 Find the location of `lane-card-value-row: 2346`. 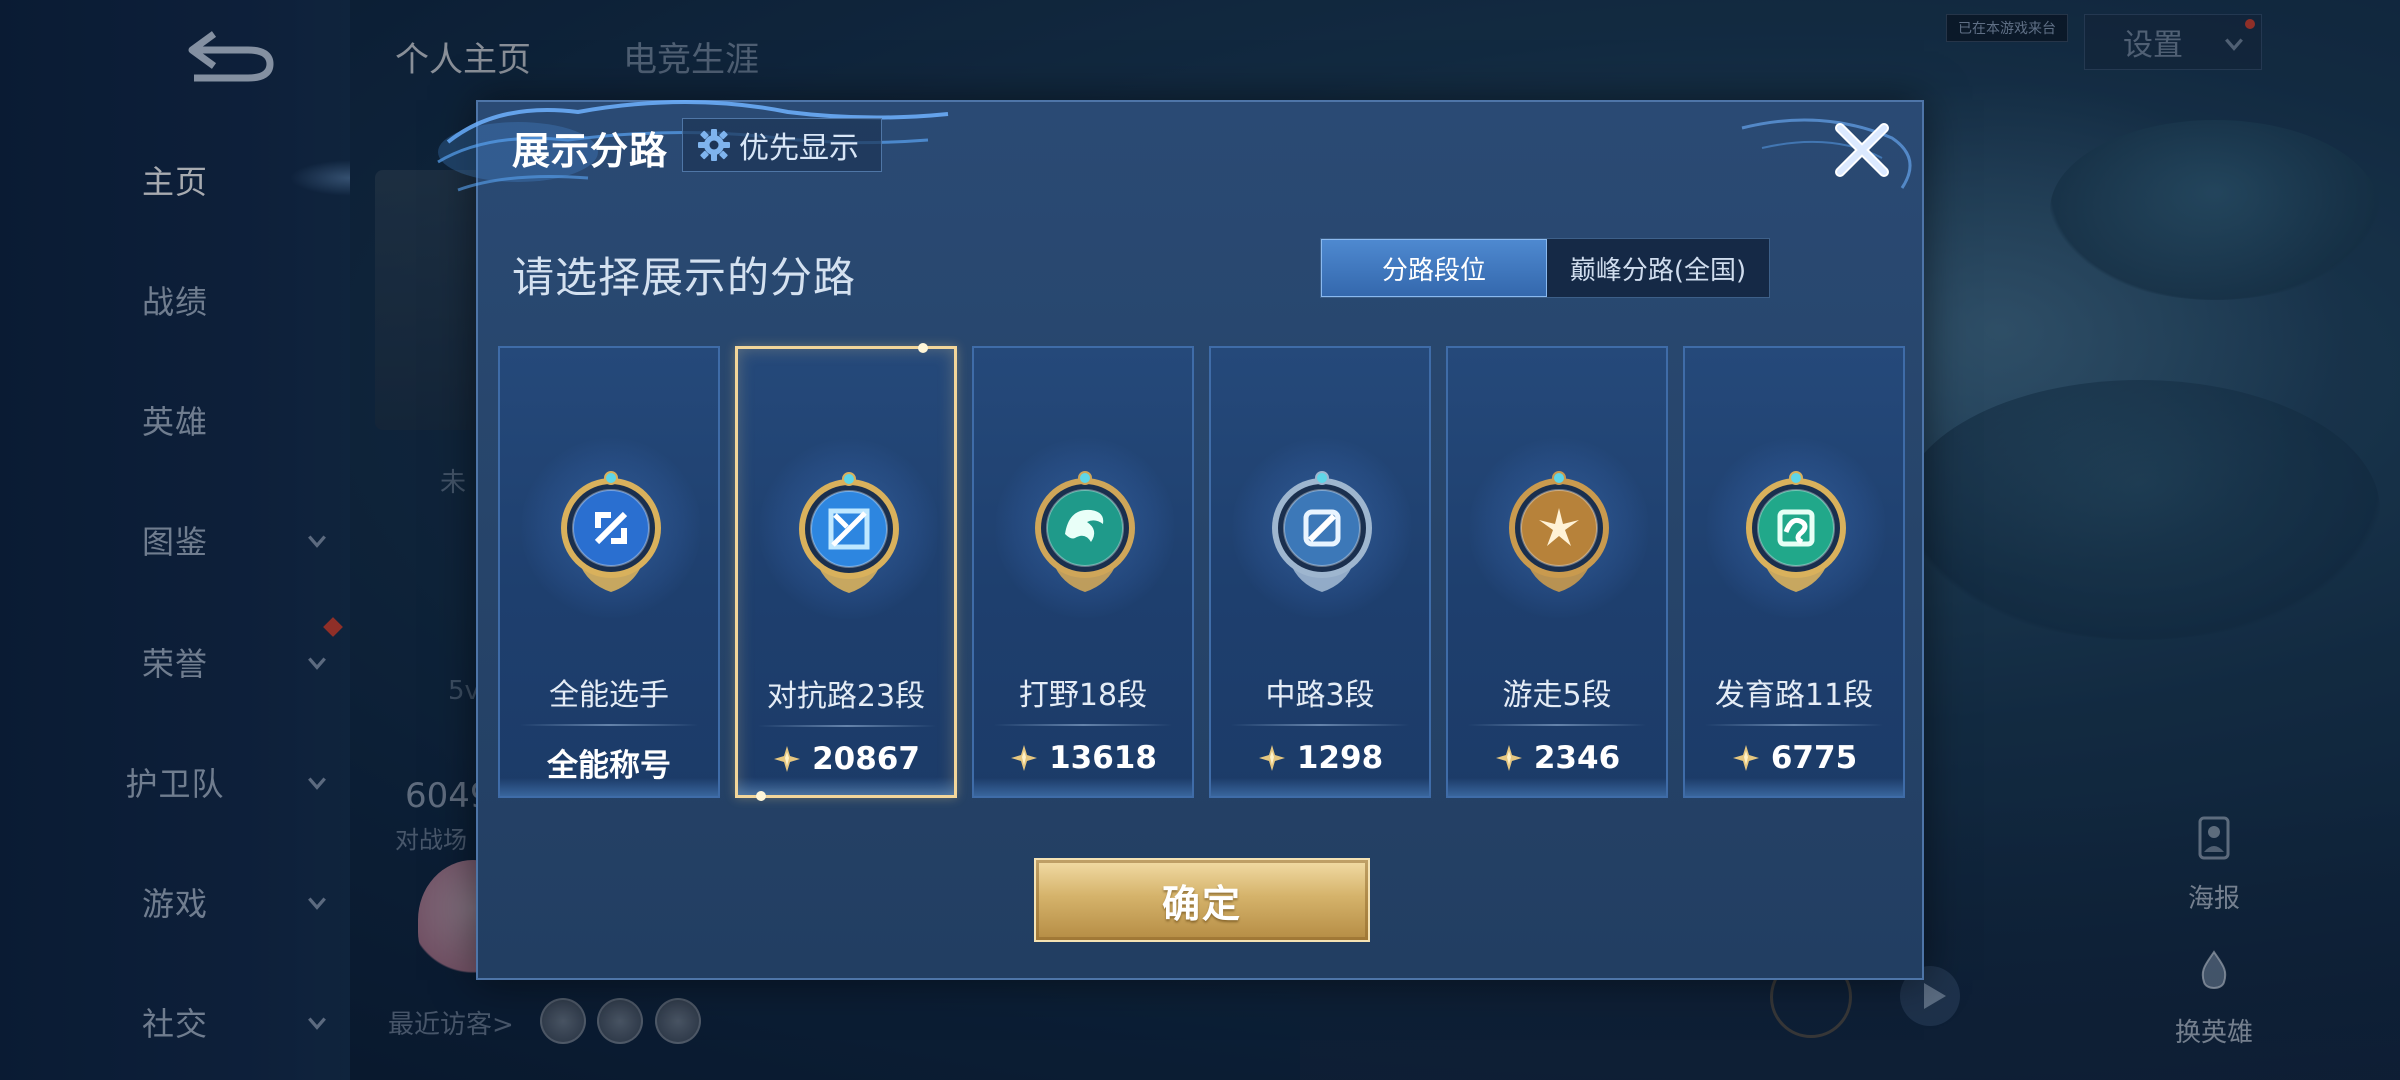

lane-card-value-row: 2346 is located at coordinates (1557, 758).